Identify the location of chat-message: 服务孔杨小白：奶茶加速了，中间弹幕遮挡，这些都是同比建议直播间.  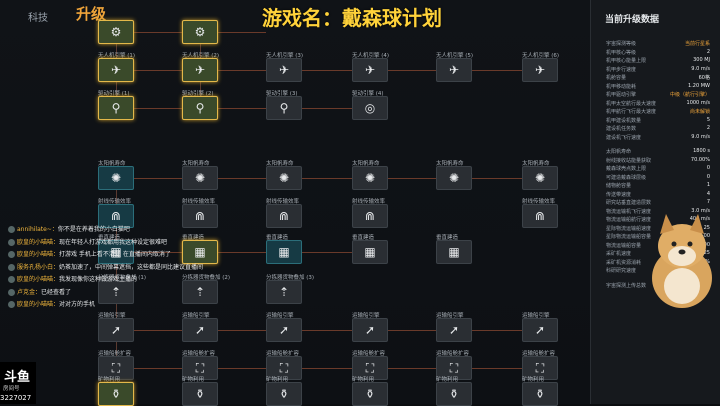
(105, 266).